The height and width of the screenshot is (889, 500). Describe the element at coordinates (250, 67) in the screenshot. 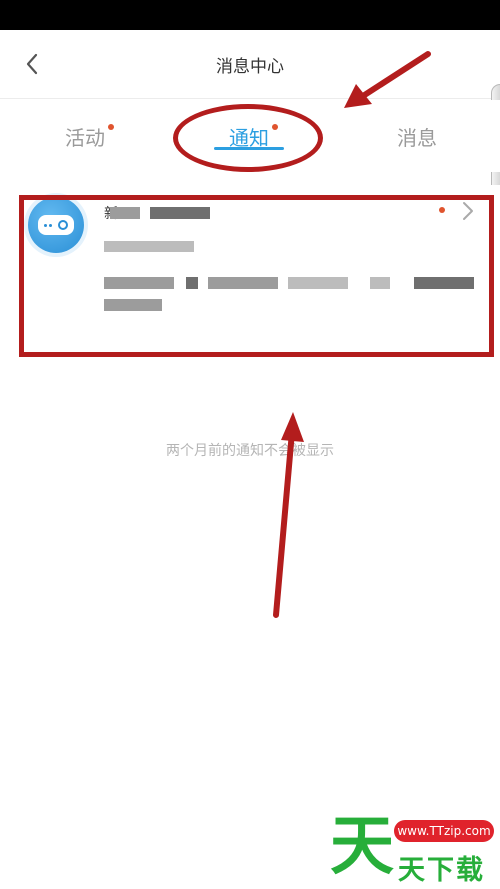

I see `page-title: 消息中心` at that location.